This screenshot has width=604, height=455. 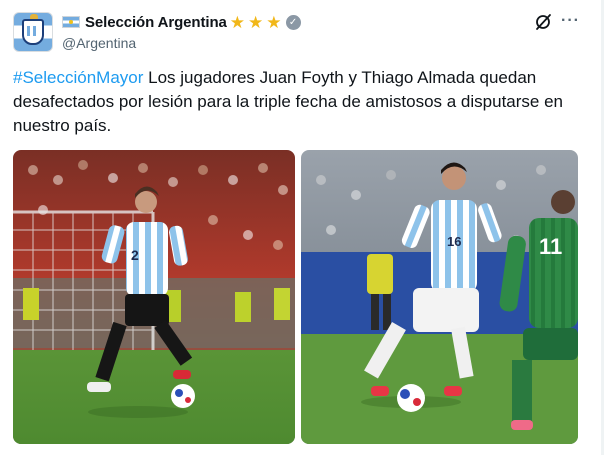 I want to click on account-handle: @Argentina, so click(x=181, y=43).